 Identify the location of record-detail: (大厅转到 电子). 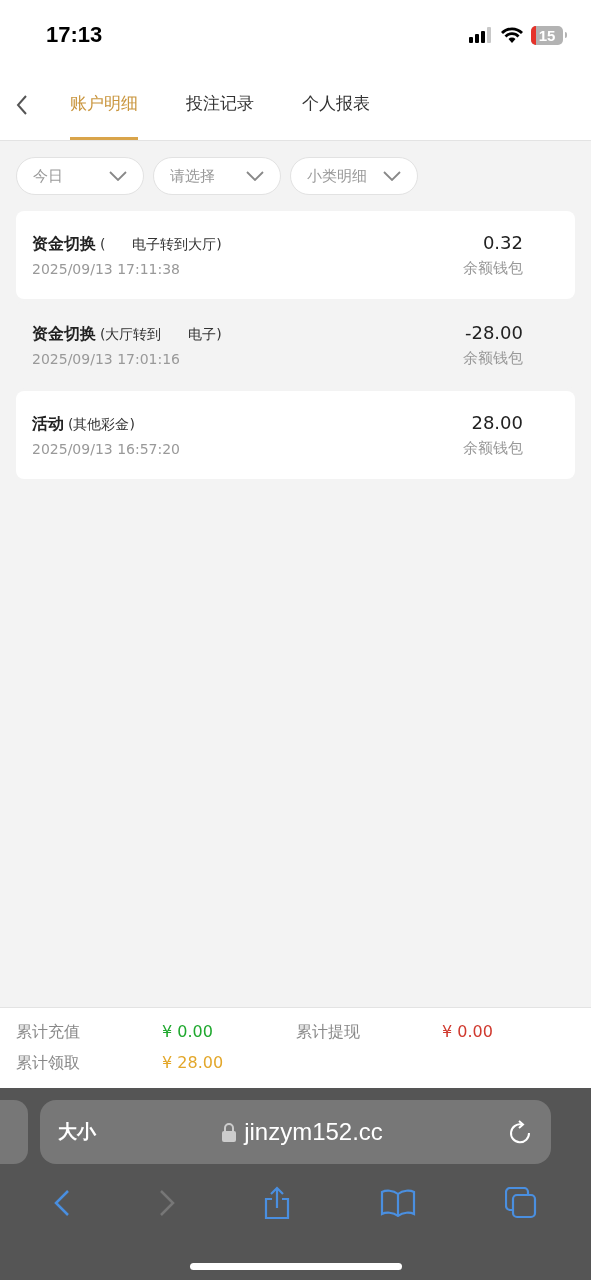
(161, 334).